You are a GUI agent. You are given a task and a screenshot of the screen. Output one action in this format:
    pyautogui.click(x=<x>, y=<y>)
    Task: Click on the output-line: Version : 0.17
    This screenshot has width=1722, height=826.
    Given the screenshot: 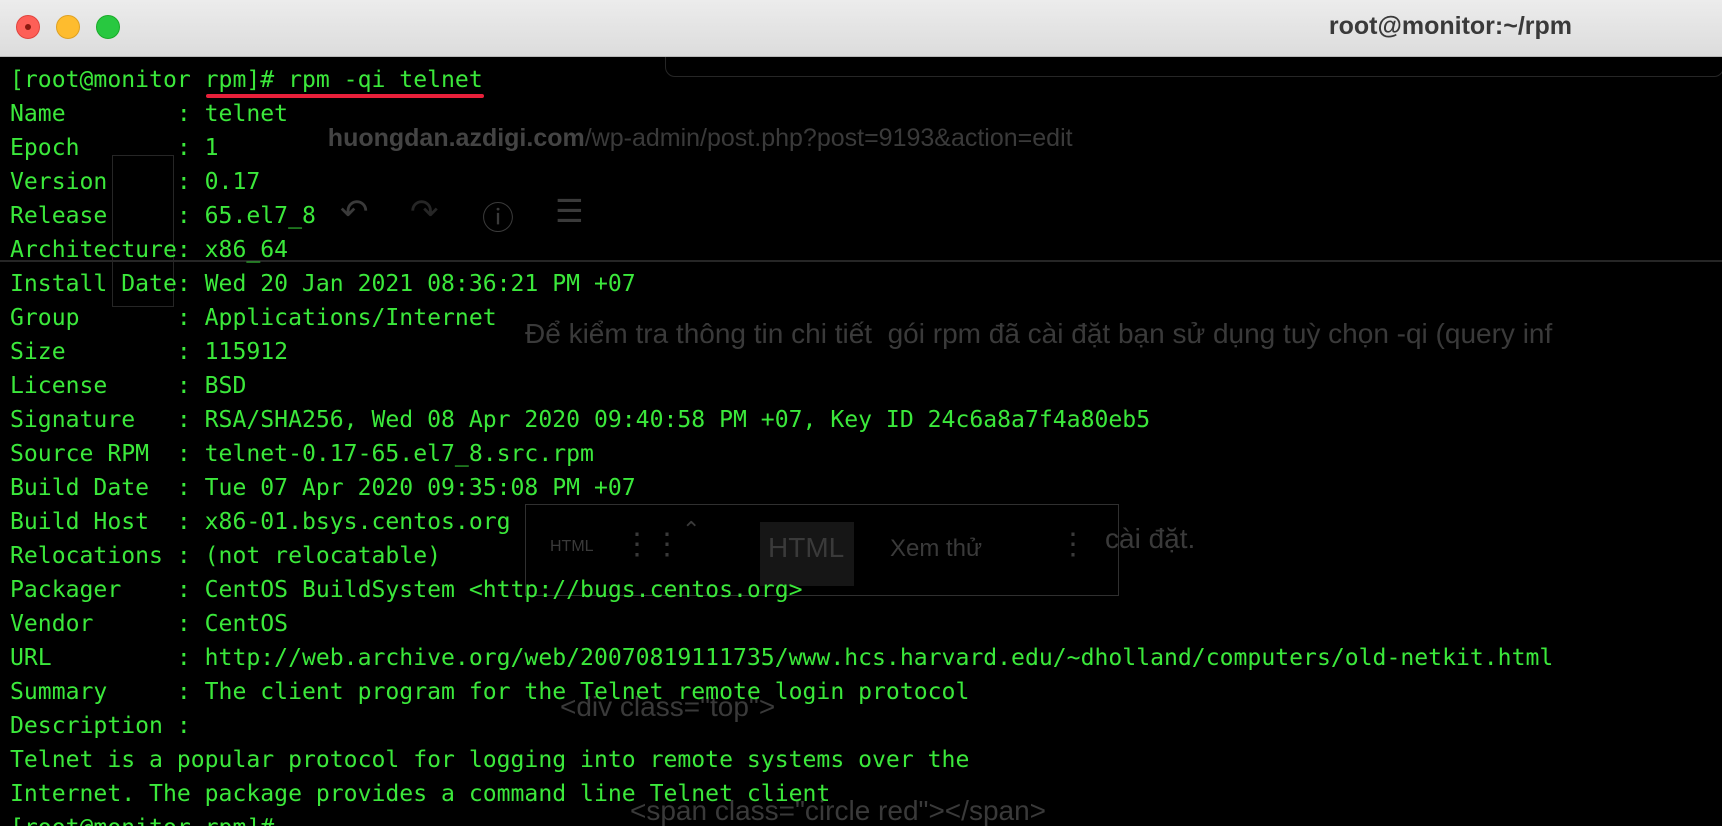 What is the action you would take?
    pyautogui.click(x=135, y=182)
    